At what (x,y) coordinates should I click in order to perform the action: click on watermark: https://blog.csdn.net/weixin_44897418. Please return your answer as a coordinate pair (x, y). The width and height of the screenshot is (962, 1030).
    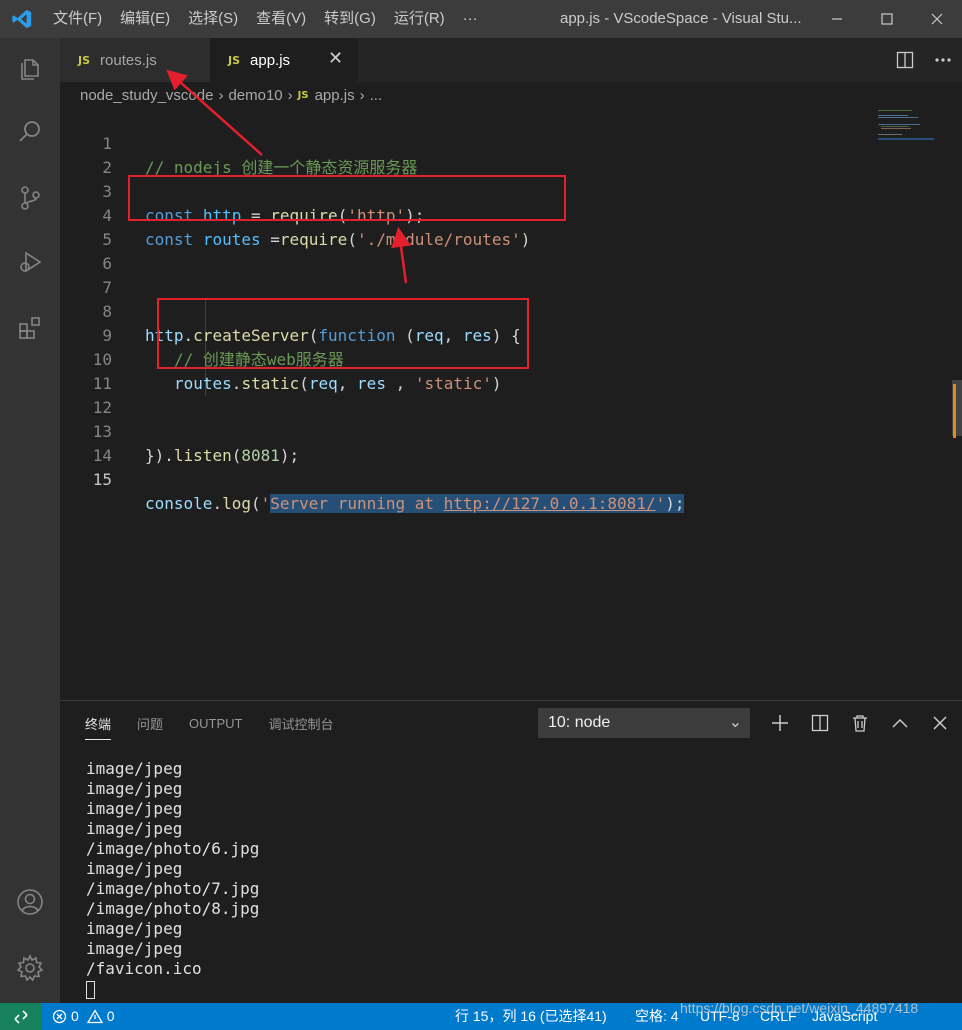
    Looking at the image, I should click on (799, 1008).